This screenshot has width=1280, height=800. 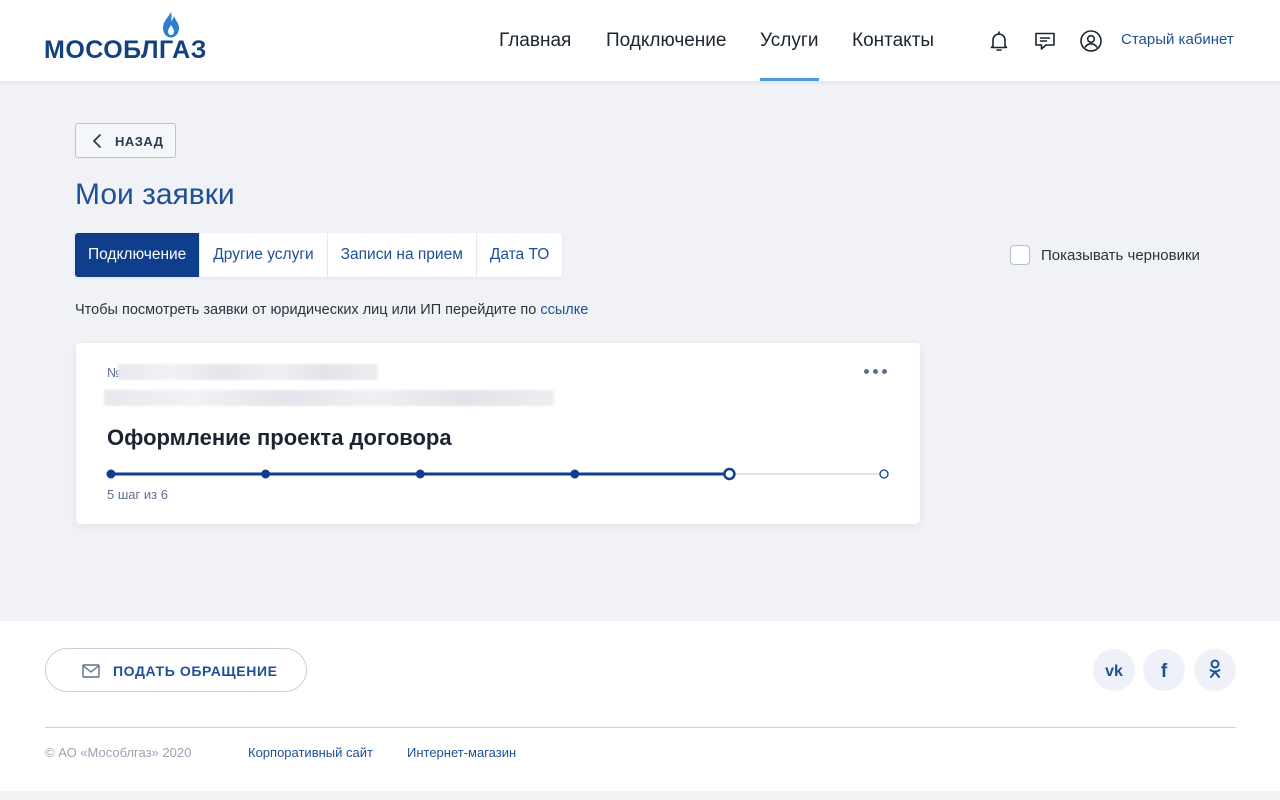 What do you see at coordinates (461, 752) in the screenshot?
I see `online-store-link: Интернет-магазин` at bounding box center [461, 752].